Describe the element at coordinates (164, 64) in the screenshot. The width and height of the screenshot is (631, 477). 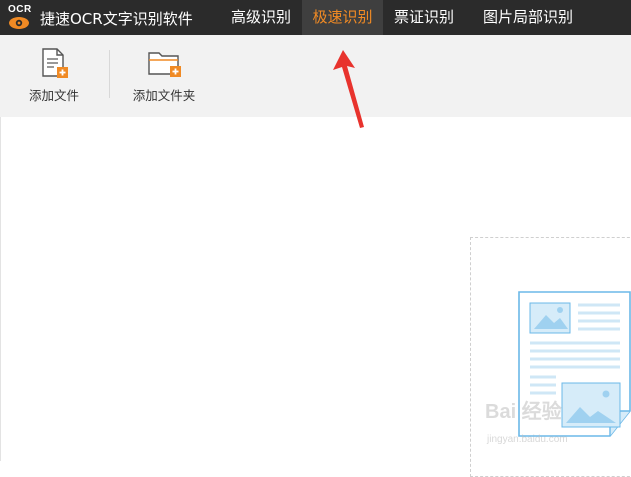
I see `add-folder-icon` at that location.